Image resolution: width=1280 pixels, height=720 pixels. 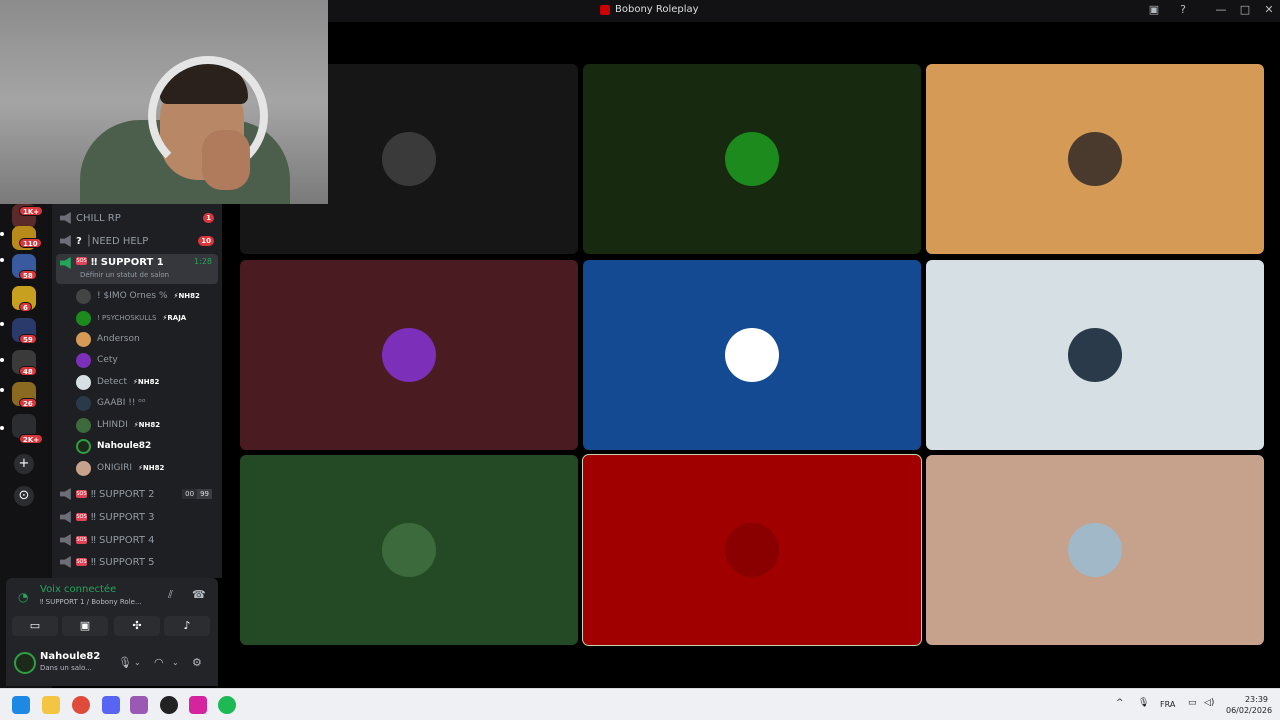 I want to click on channel-support-3: SOS ‼ SUPPORT 3, so click(x=137, y=517).